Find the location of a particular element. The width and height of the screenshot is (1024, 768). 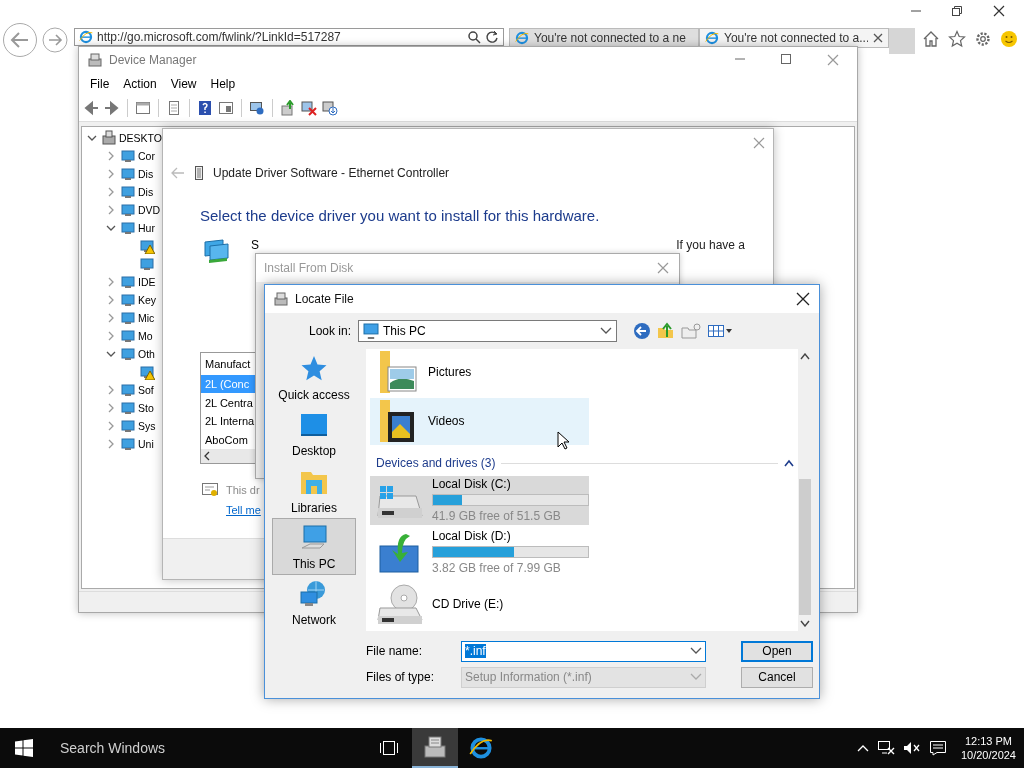

update-arrow-icon is located at coordinates (288, 108).